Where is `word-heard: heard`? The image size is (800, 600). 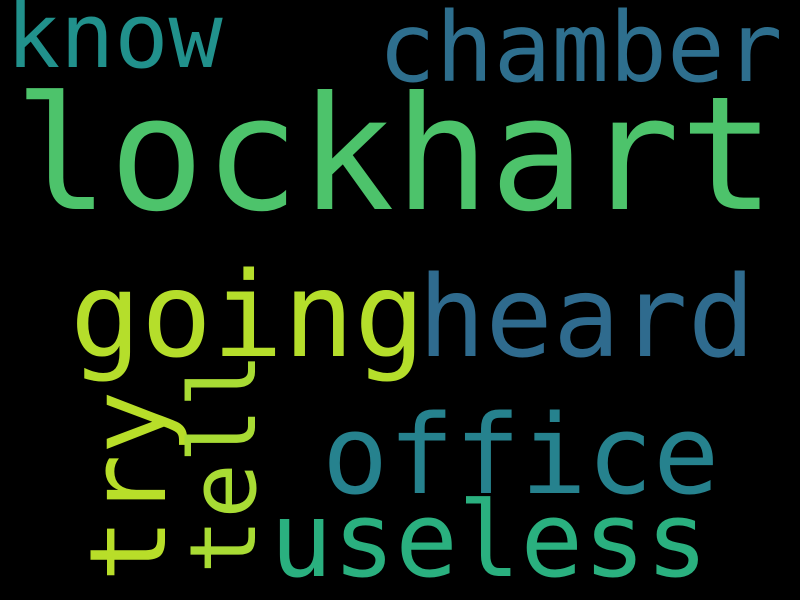
word-heard: heard is located at coordinates (587, 318).